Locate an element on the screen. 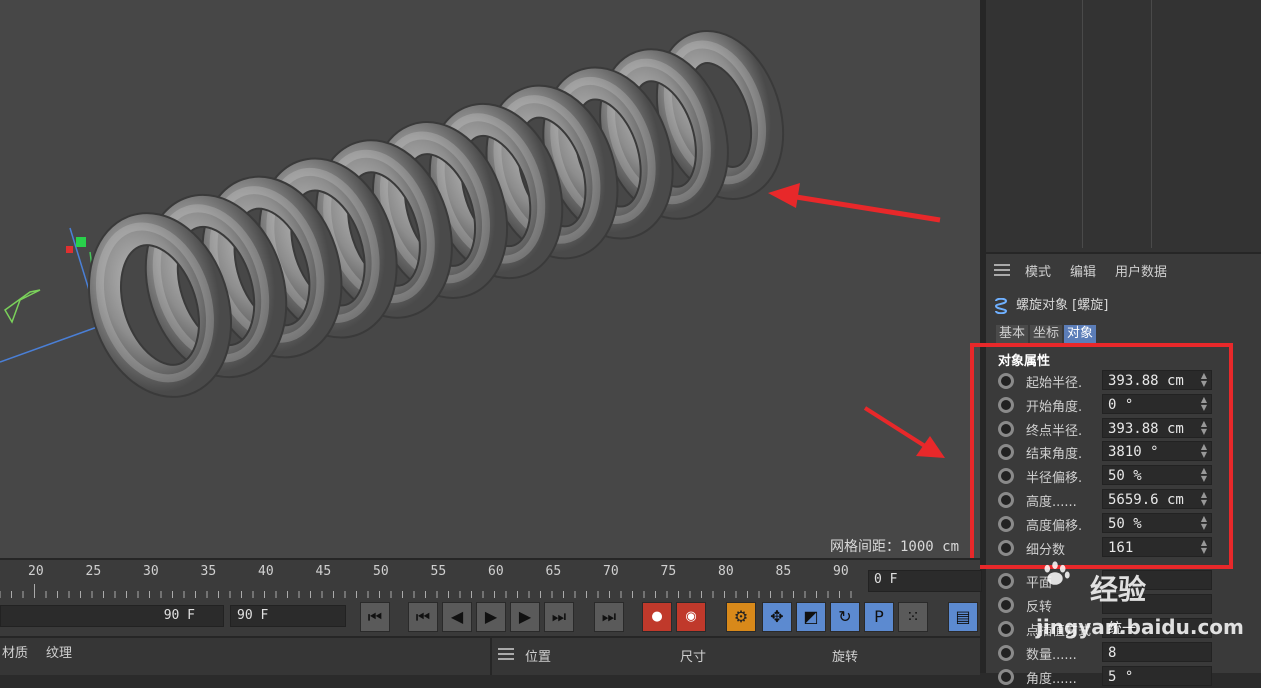 The image size is (1261, 688). timeline-tick-label: 35 is located at coordinates (208, 571).